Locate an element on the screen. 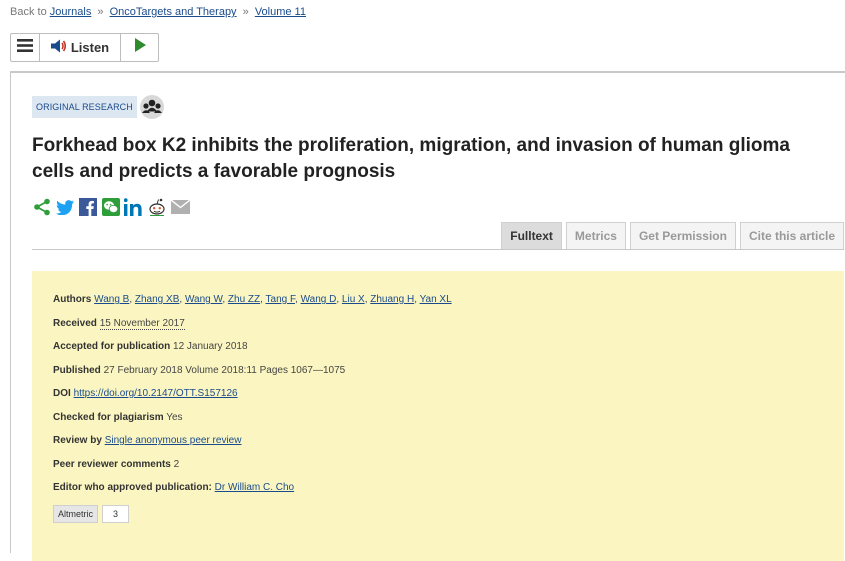  comments-value: 2 is located at coordinates (176, 464).